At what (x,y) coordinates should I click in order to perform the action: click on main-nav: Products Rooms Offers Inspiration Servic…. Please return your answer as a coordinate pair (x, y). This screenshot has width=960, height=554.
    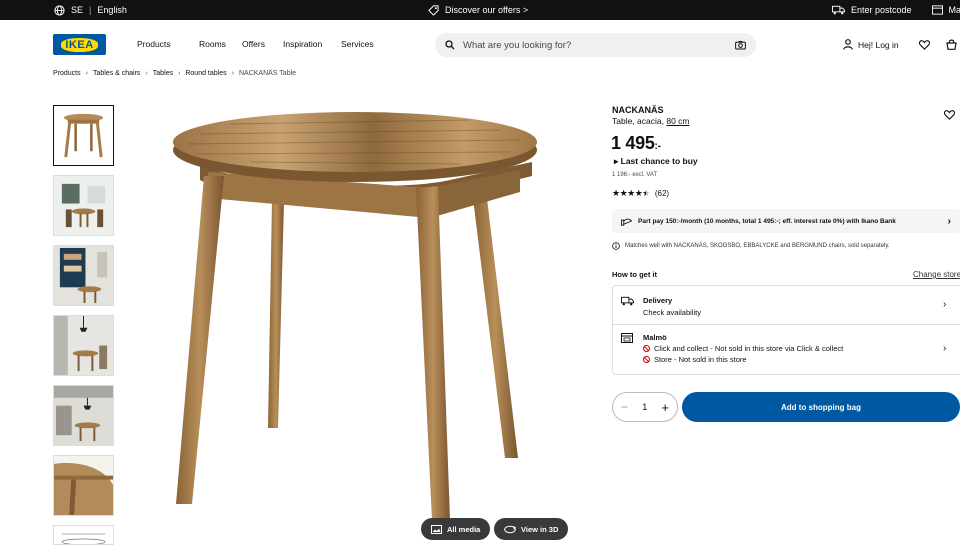
    Looking at the image, I should click on (255, 44).